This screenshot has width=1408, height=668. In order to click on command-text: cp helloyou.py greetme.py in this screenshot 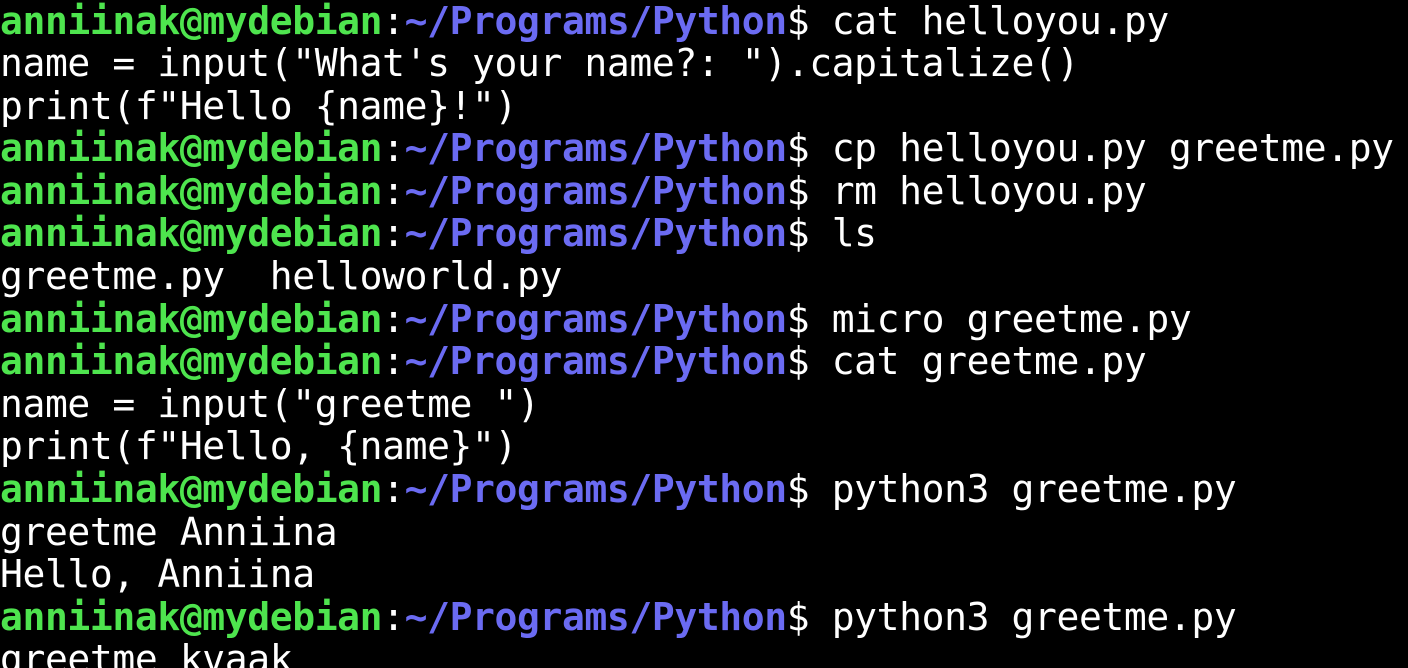, I will do `click(1101, 148)`.